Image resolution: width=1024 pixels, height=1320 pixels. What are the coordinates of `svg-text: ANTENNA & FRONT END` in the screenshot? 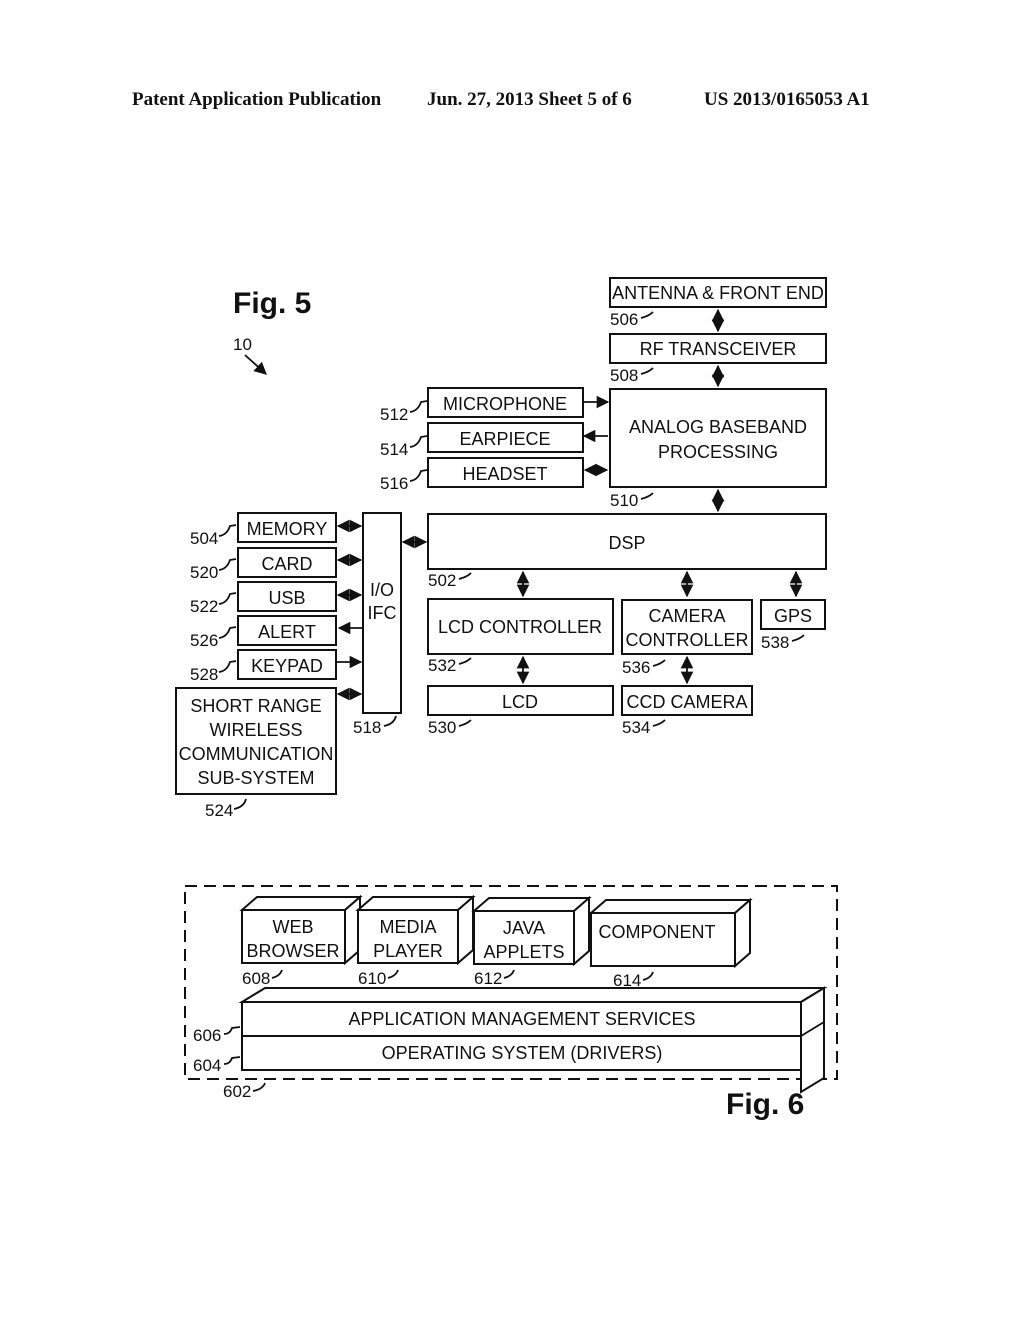 It's located at (718, 293).